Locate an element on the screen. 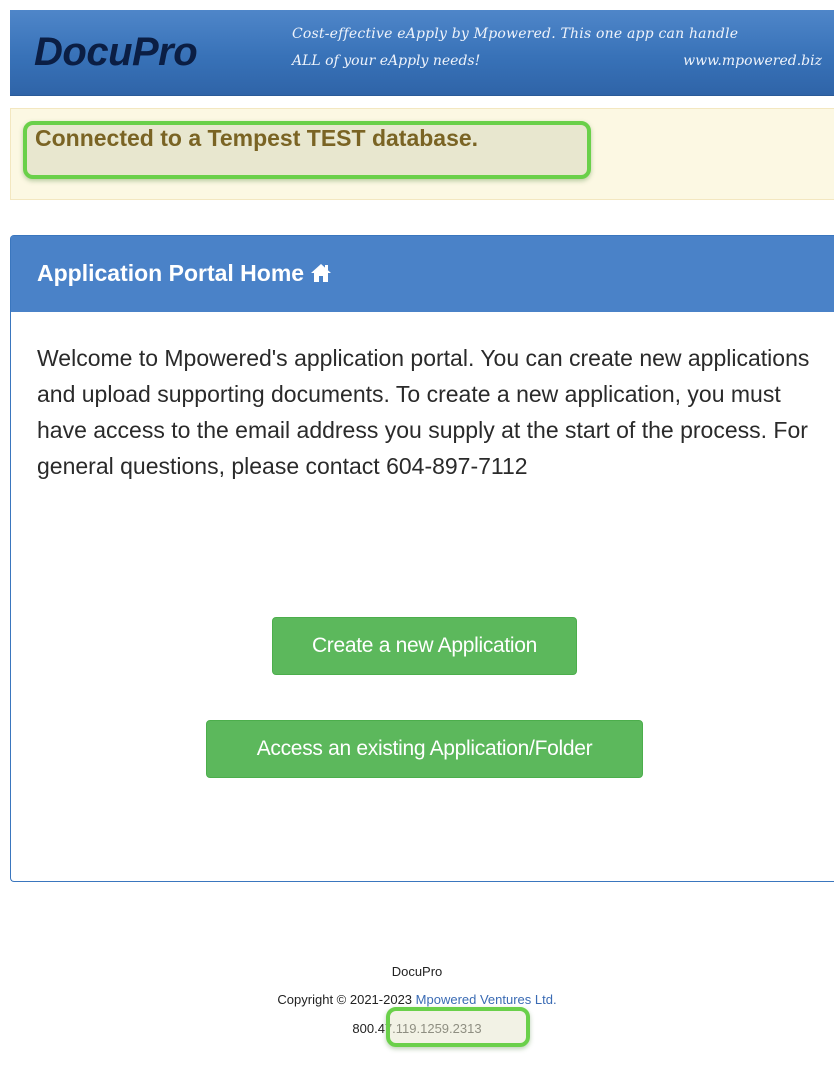 This screenshot has width=834, height=1087. website-link: www.mpowered.biz is located at coordinates (752, 61).